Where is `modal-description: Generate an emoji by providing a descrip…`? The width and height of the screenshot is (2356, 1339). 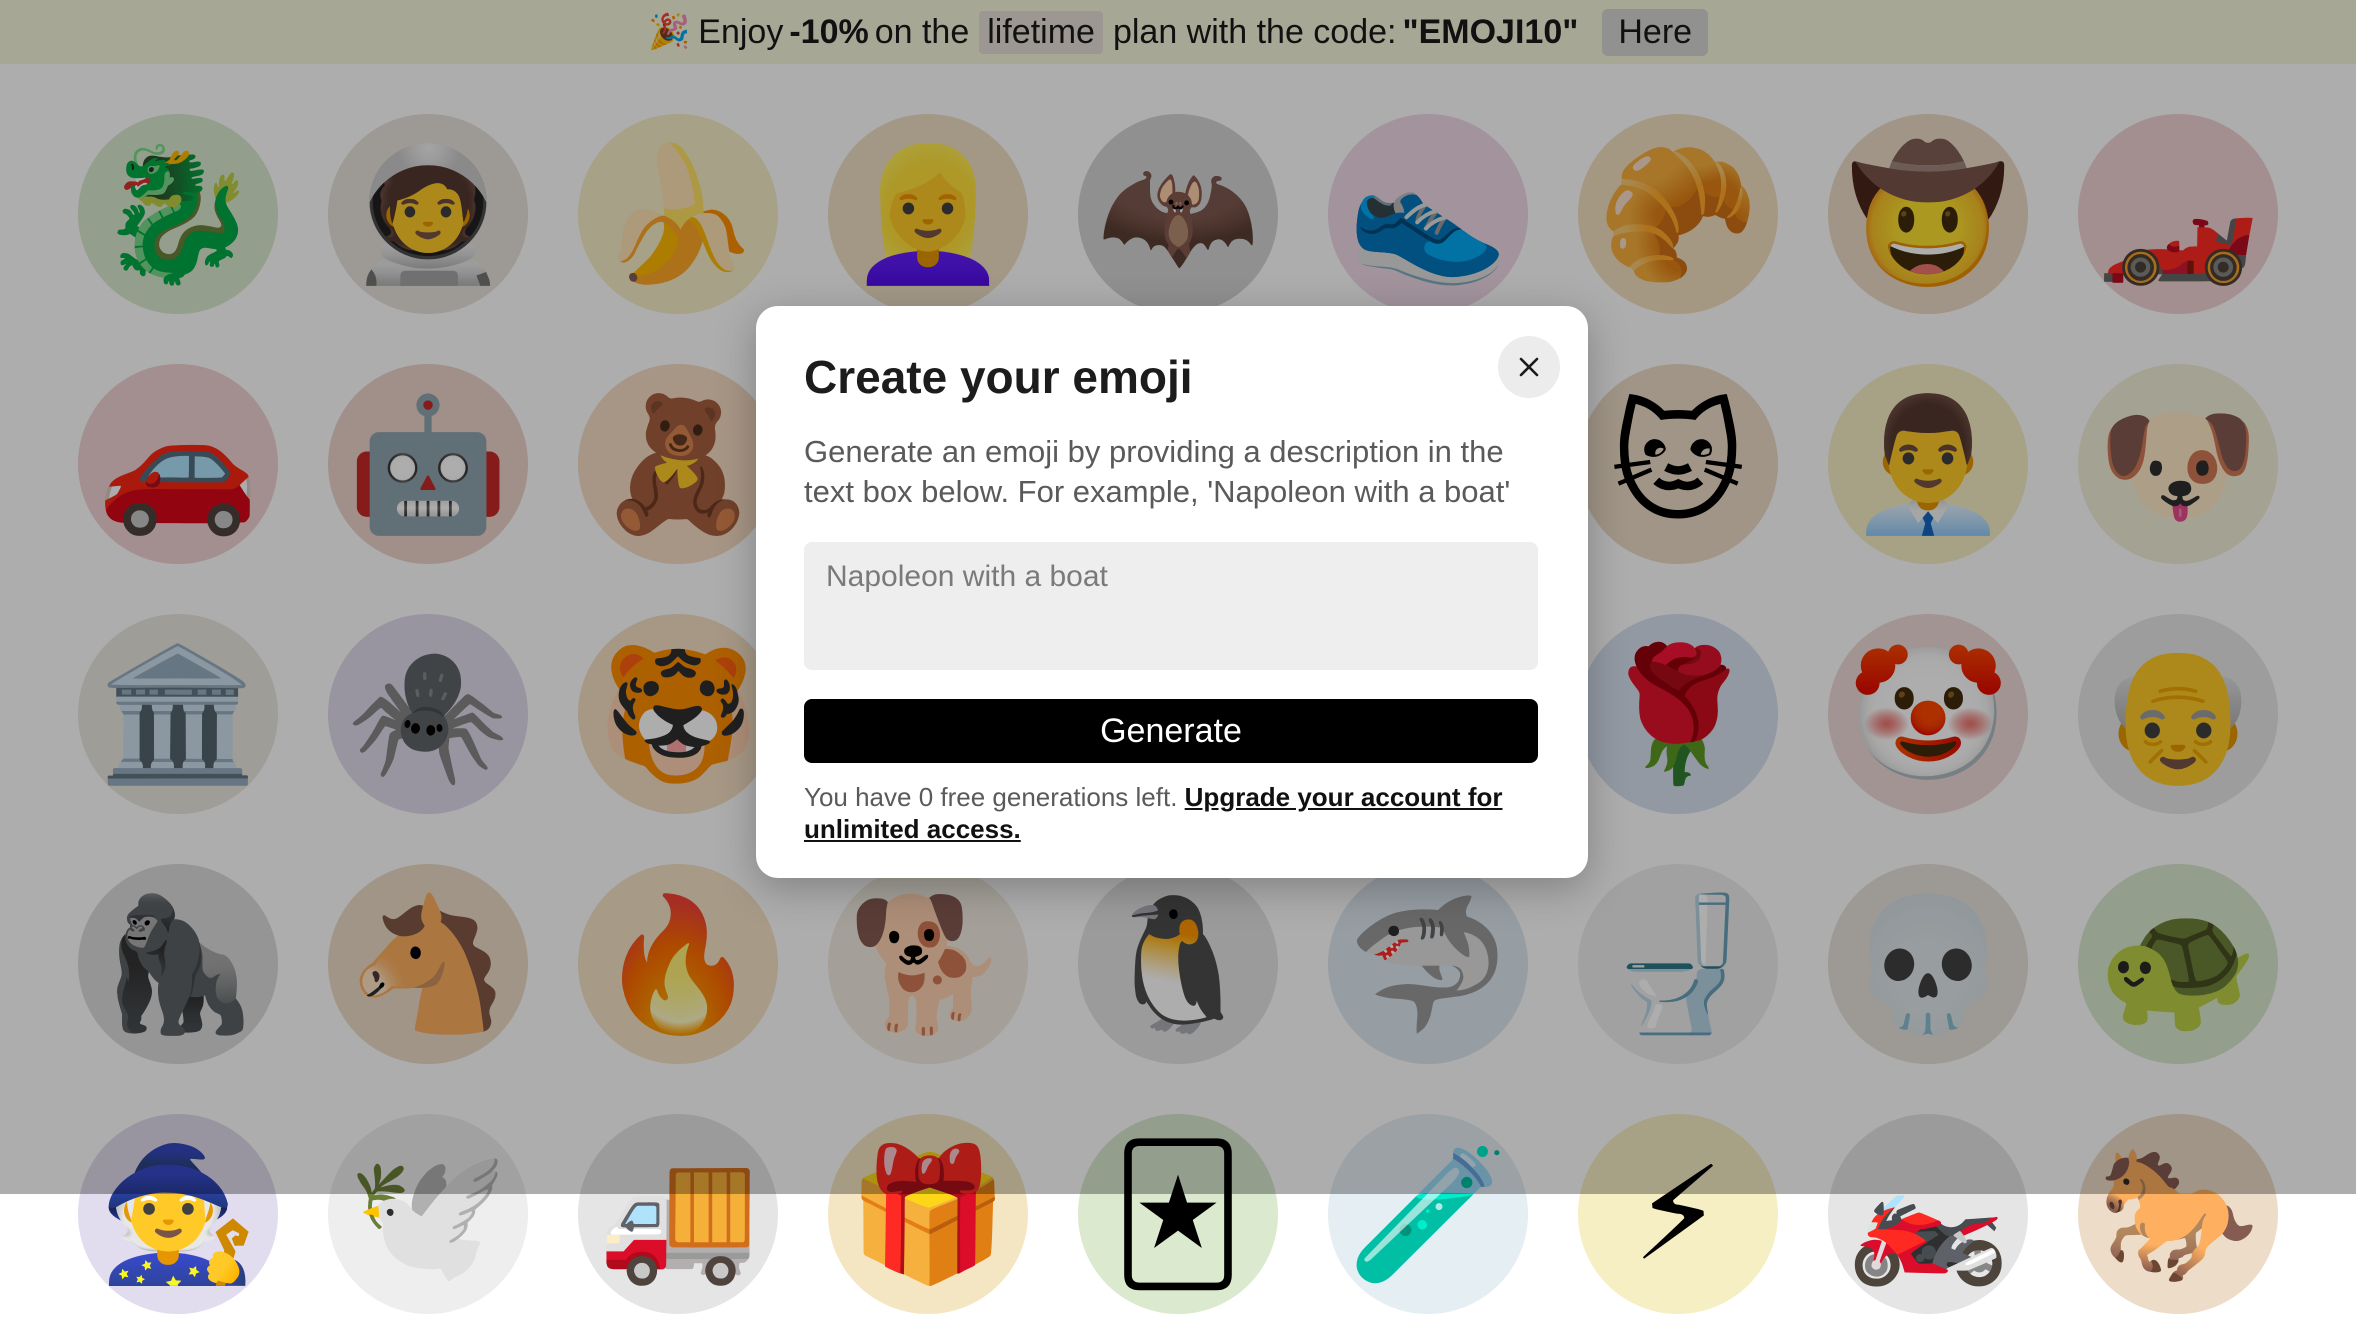
modal-description: Generate an emoji by providing a descrip… is located at coordinates (1157, 471).